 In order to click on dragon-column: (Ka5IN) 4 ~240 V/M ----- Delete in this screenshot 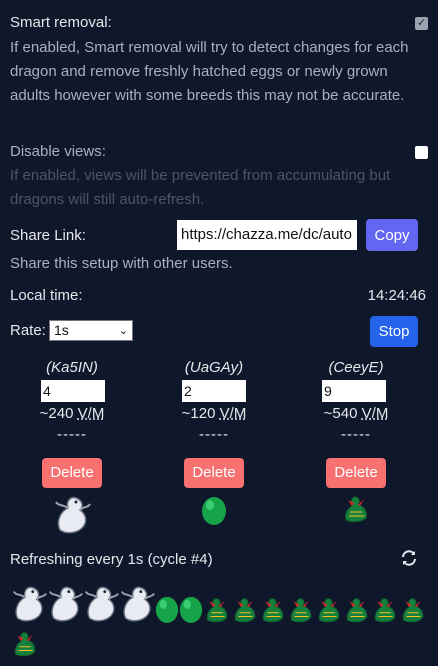, I will do `click(72, 449)`.